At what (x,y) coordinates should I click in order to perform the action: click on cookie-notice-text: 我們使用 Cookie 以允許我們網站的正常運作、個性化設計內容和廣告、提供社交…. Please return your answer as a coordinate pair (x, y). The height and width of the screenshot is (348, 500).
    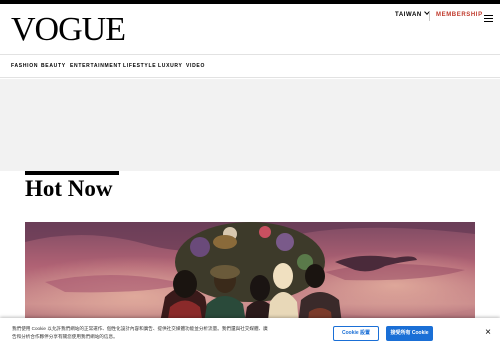
    Looking at the image, I should click on (140, 332).